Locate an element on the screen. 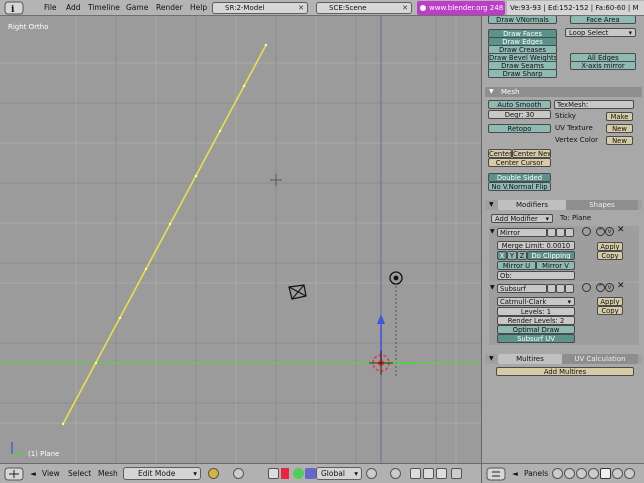  screen-selector: SR:2-Model ✕ is located at coordinates (260, 8).